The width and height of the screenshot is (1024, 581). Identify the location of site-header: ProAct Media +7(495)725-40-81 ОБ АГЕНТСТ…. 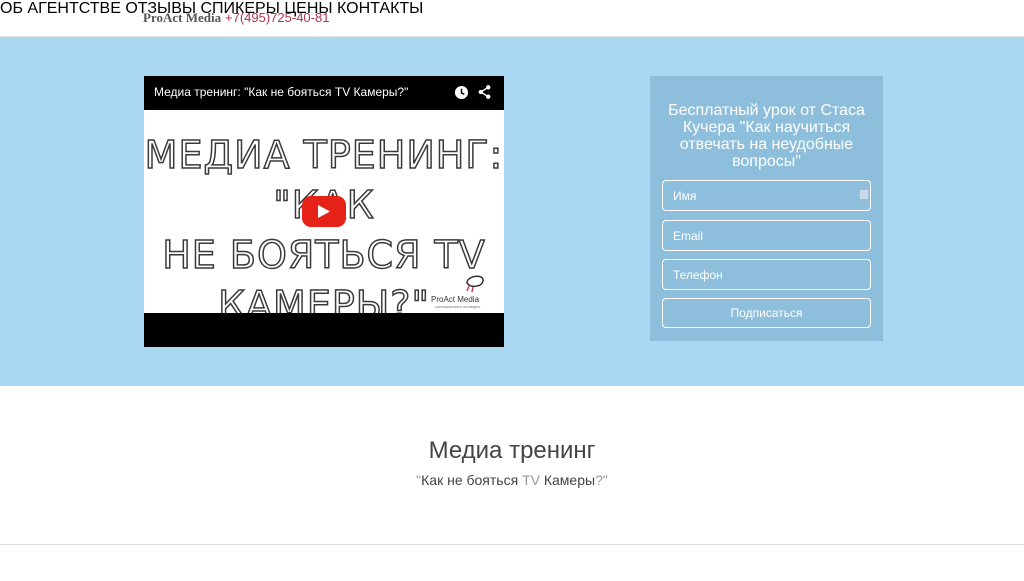
(512, 18).